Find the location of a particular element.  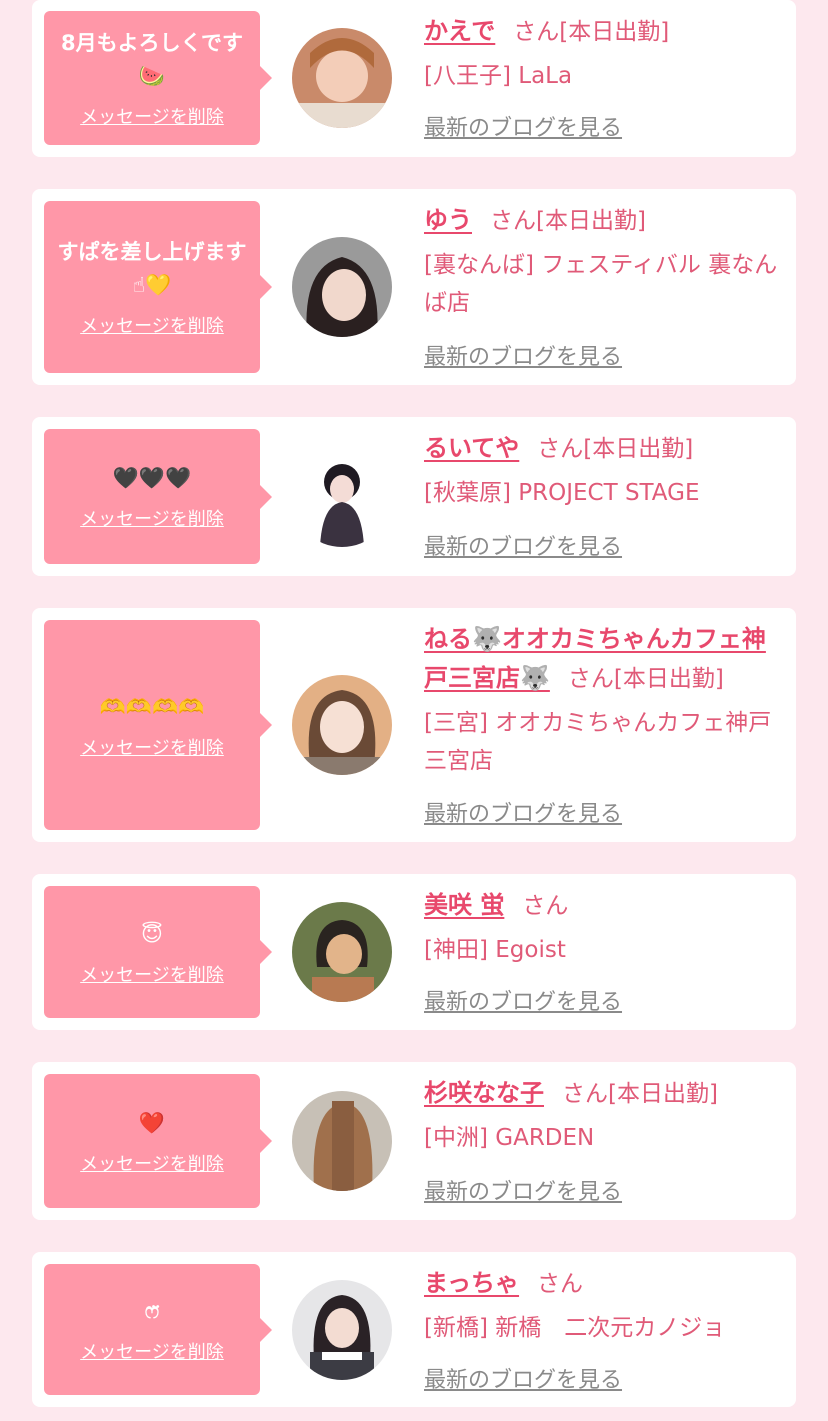

shop-name: [神田] Egoist is located at coordinates (495, 950).